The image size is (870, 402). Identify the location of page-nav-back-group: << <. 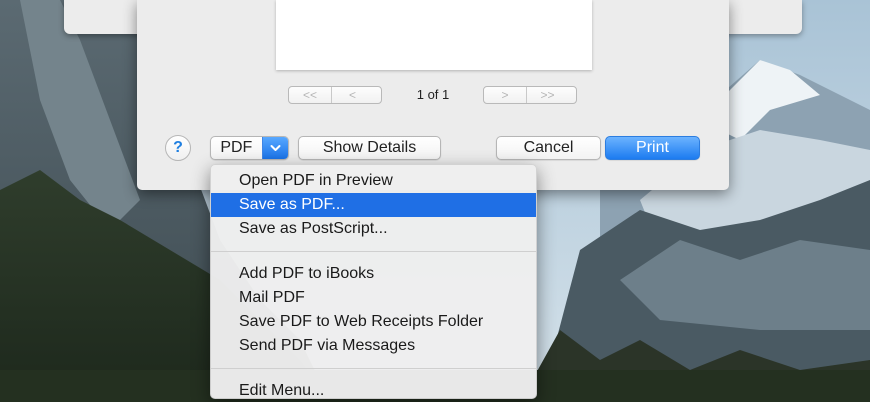
(335, 95).